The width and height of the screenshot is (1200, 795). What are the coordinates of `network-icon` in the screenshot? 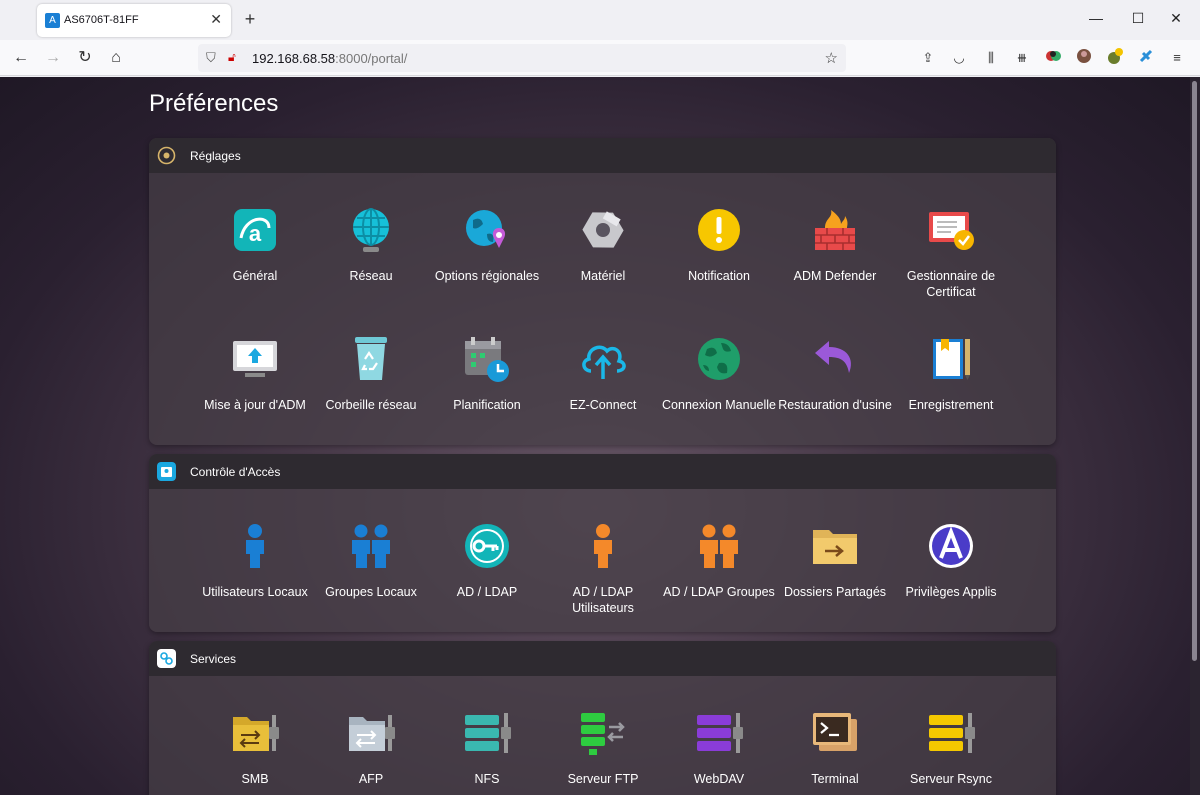 It's located at (371, 230).